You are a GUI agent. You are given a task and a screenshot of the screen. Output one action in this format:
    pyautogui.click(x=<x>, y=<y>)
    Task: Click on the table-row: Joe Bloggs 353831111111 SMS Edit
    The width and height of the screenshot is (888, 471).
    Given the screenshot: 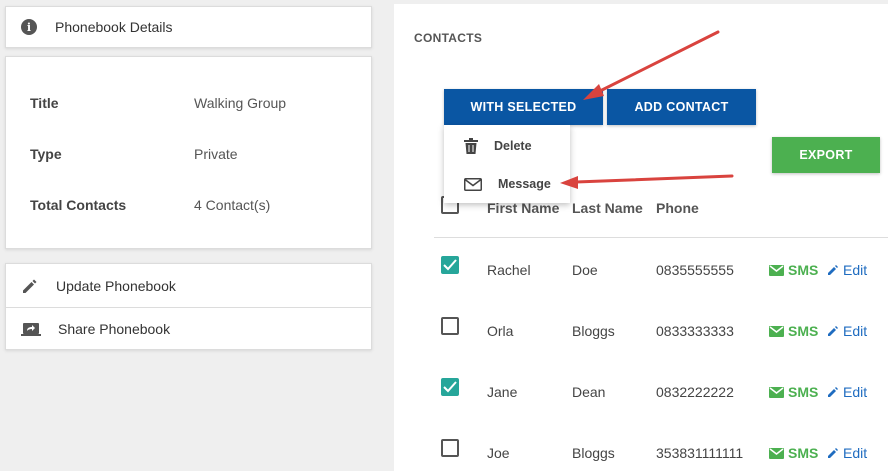 What is the action you would take?
    pyautogui.click(x=641, y=446)
    